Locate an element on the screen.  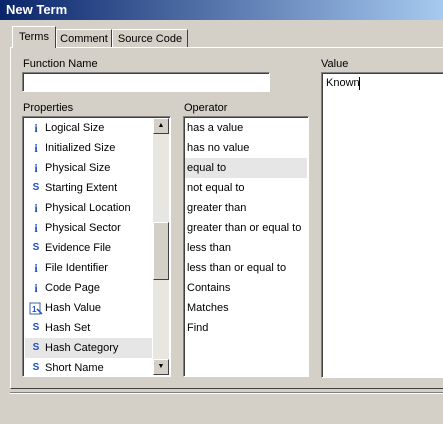
property-item: S Starting Extent is located at coordinates (88, 188).